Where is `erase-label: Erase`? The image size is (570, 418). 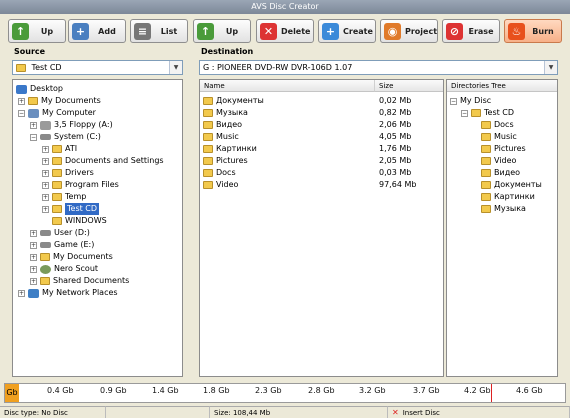
erase-label: Erase is located at coordinates (481, 31).